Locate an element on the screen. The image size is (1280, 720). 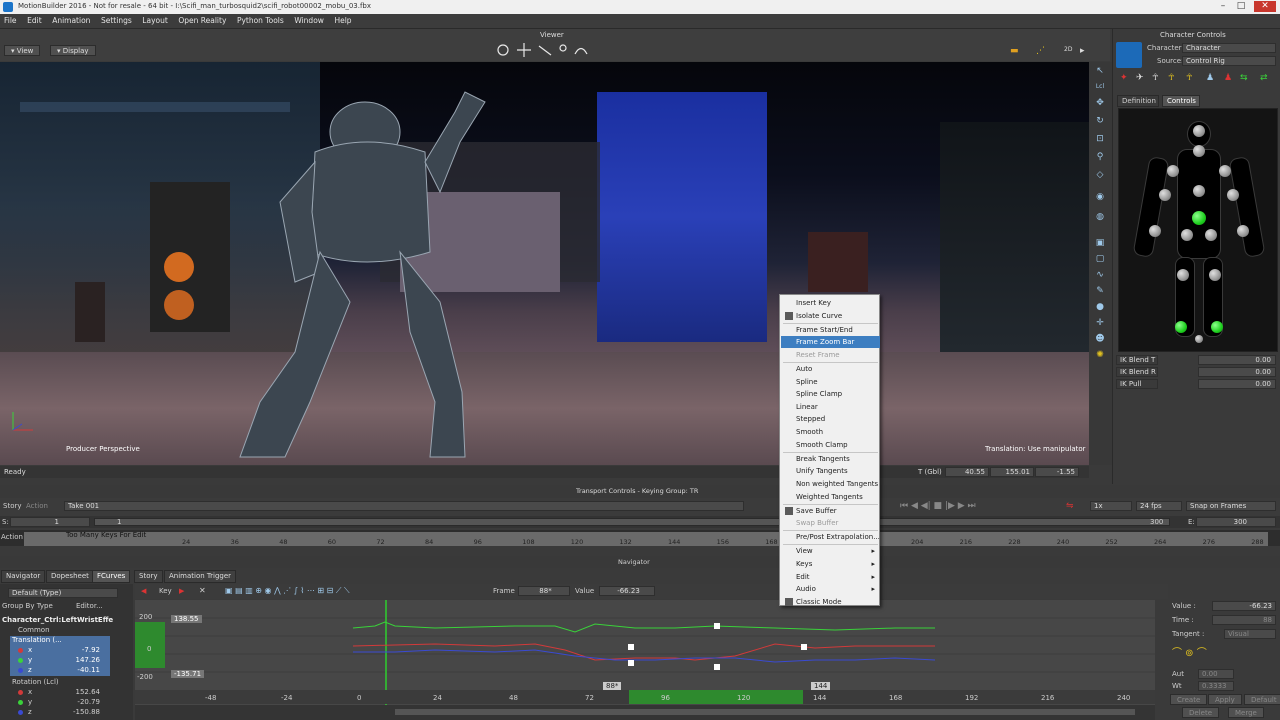
tab-story: Story is located at coordinates (148, 576).